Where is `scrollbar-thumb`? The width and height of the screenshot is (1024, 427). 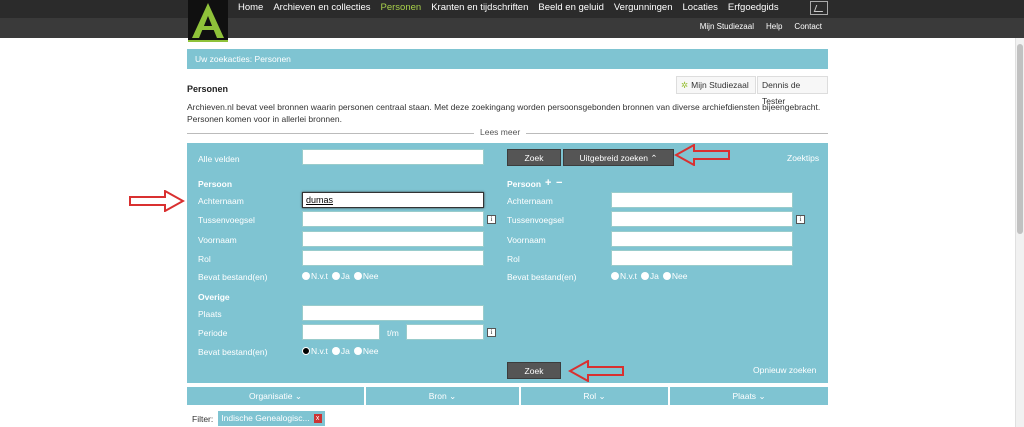
scrollbar-thumb is located at coordinates (1020, 139).